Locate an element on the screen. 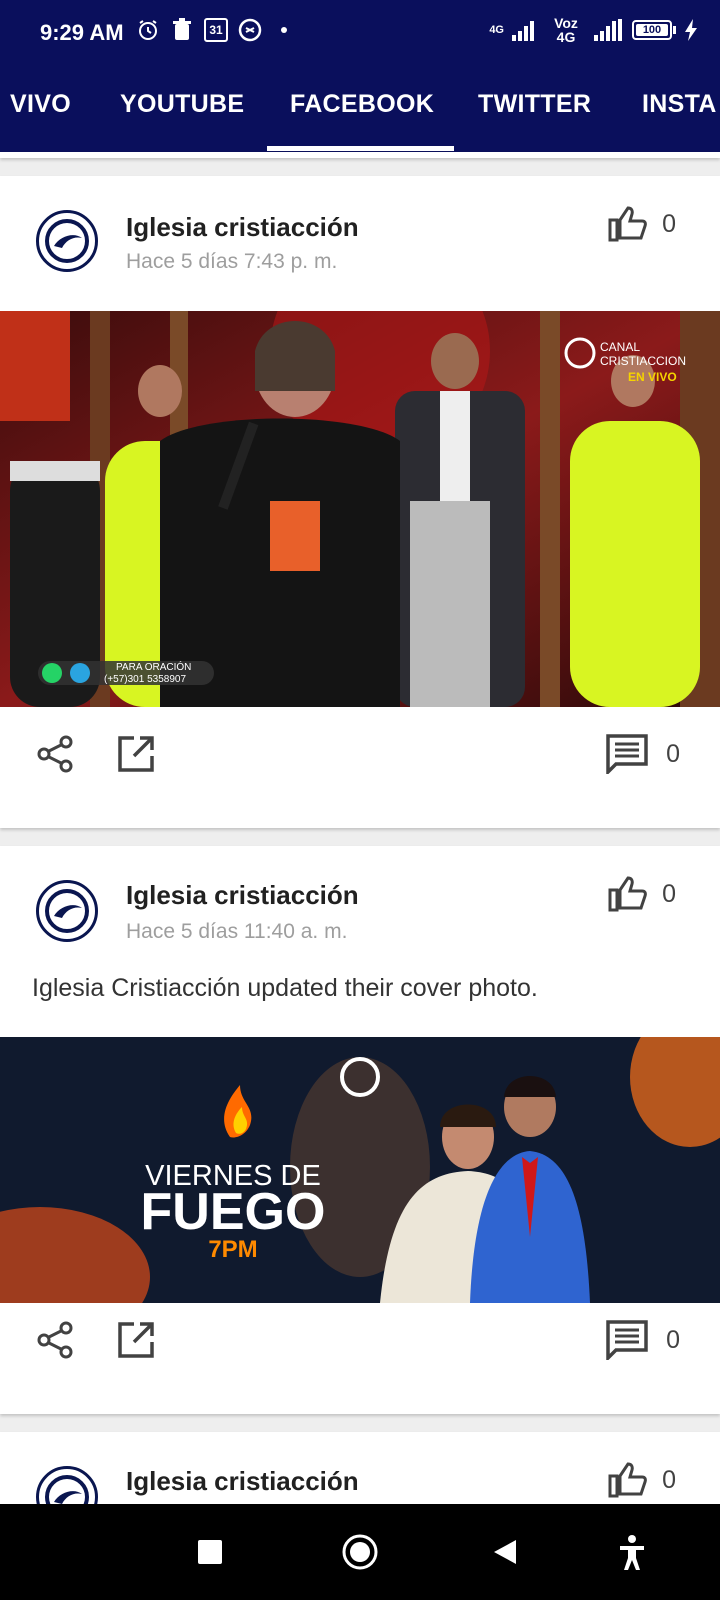  post-card: Iglesia cristiacción 0 is located at coordinates (360, 1468).